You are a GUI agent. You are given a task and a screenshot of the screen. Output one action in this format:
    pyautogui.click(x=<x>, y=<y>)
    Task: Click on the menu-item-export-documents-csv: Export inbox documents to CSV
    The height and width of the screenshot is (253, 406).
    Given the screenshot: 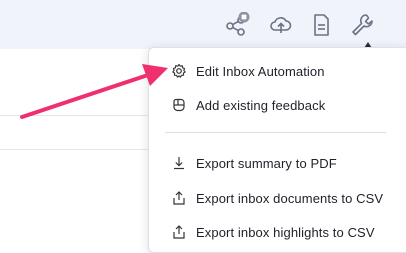 What is the action you would take?
    pyautogui.click(x=269, y=198)
    